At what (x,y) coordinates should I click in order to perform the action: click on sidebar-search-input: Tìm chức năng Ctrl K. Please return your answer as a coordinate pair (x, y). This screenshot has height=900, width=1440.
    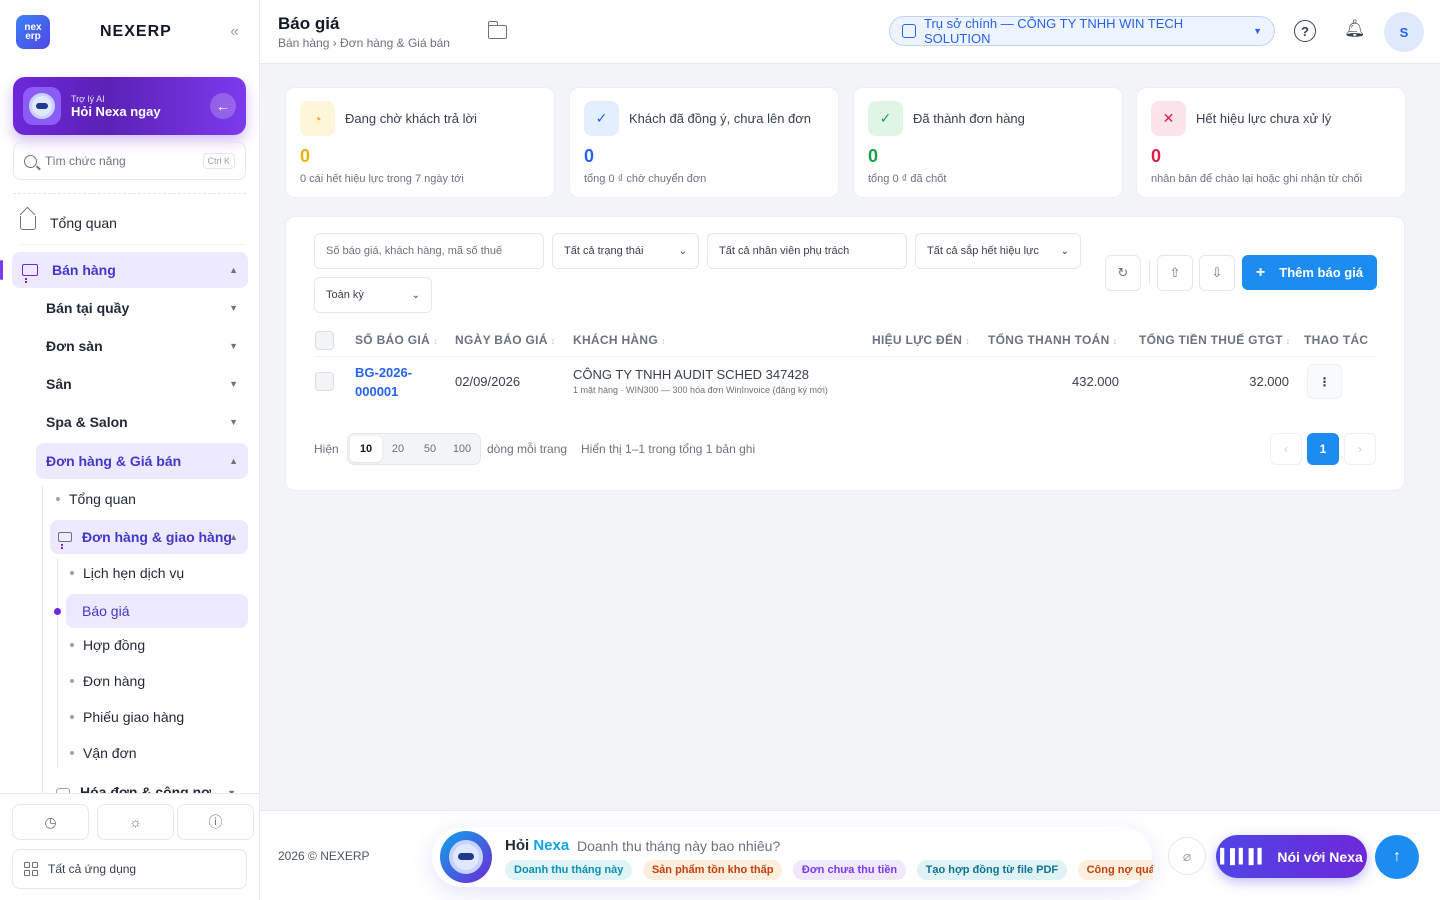
    Looking at the image, I should click on (129, 161).